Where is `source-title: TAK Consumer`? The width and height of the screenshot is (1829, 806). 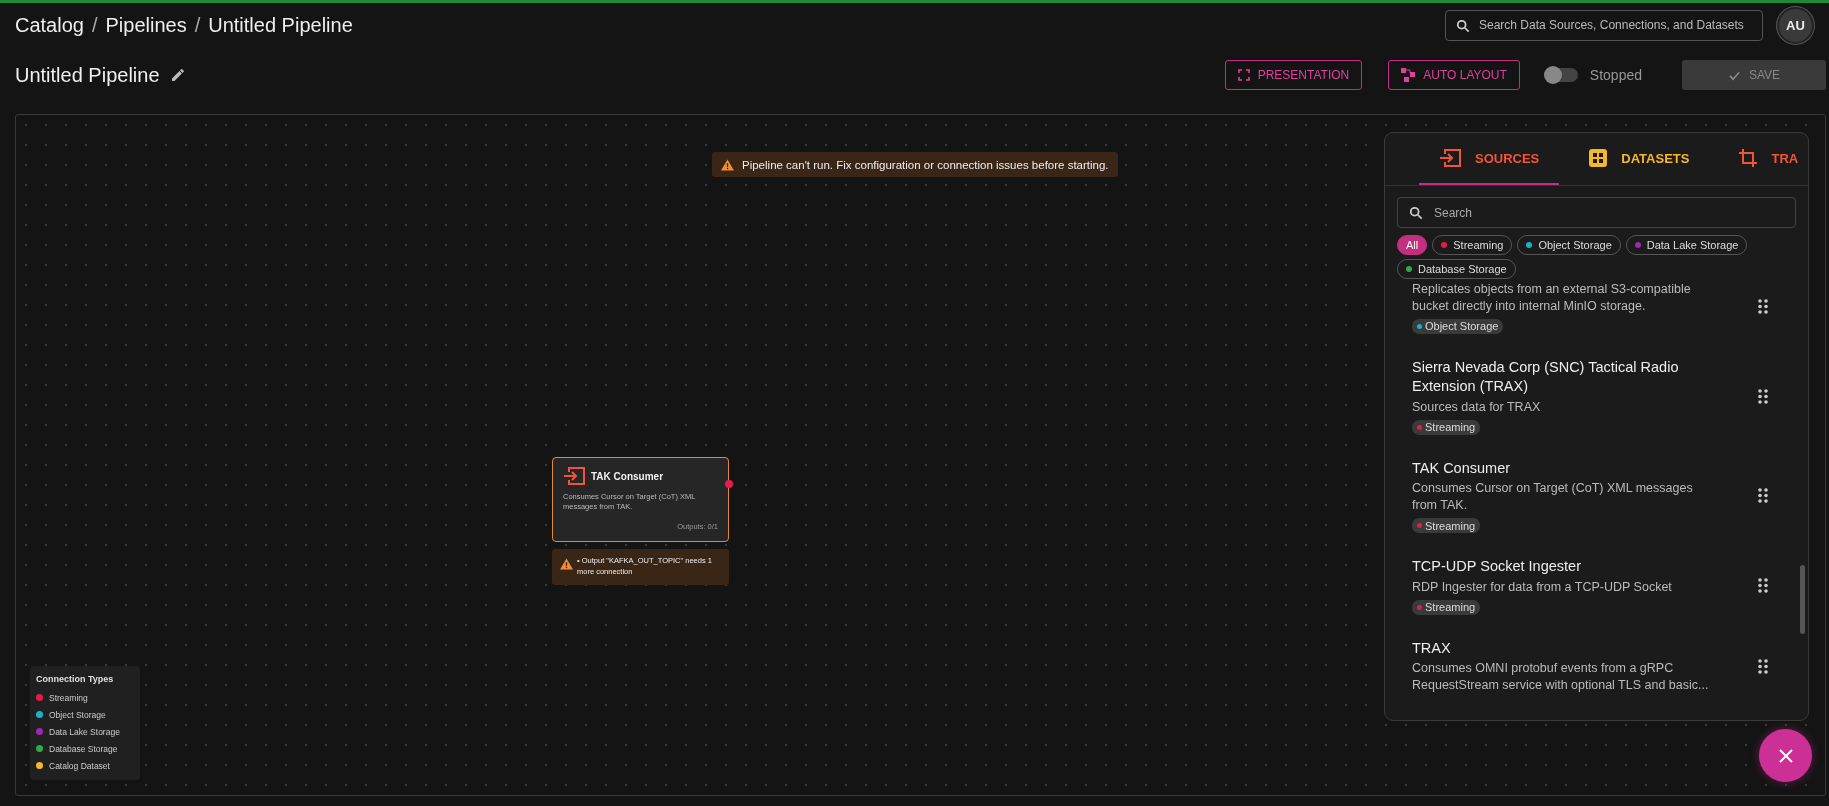
source-title: TAK Consumer is located at coordinates (1462, 468).